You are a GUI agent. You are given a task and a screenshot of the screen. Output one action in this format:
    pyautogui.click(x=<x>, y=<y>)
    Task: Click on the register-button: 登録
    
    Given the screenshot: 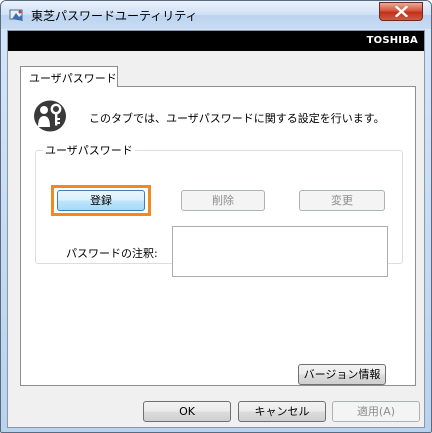 What is the action you would take?
    pyautogui.click(x=101, y=200)
    